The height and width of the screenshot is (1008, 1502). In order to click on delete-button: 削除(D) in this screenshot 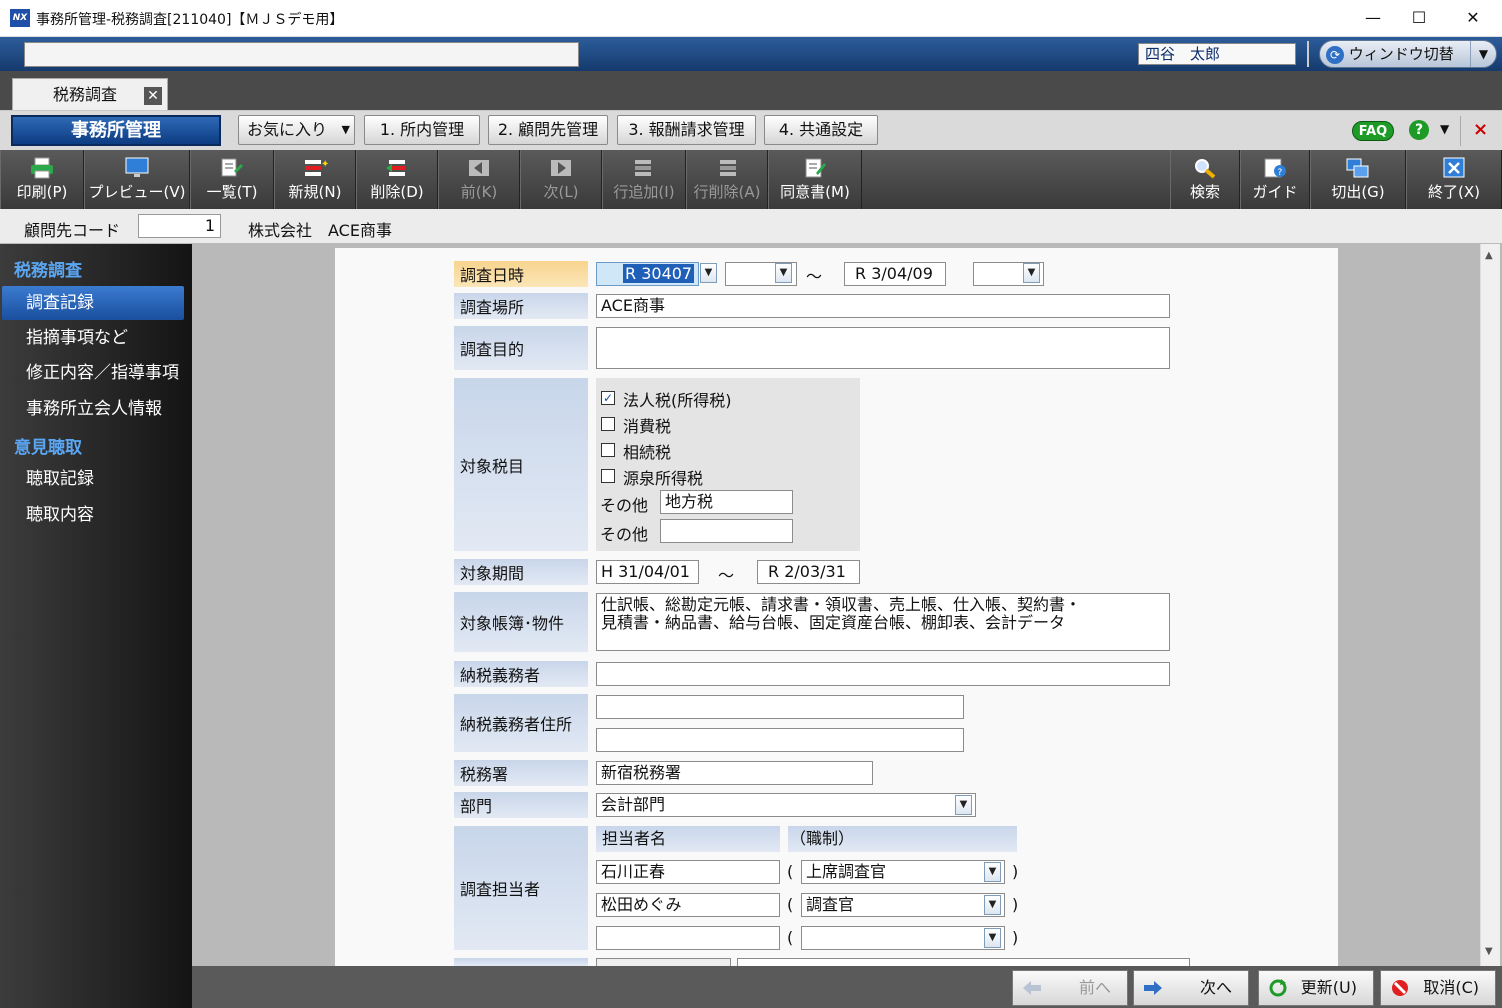, I will do `click(397, 179)`.